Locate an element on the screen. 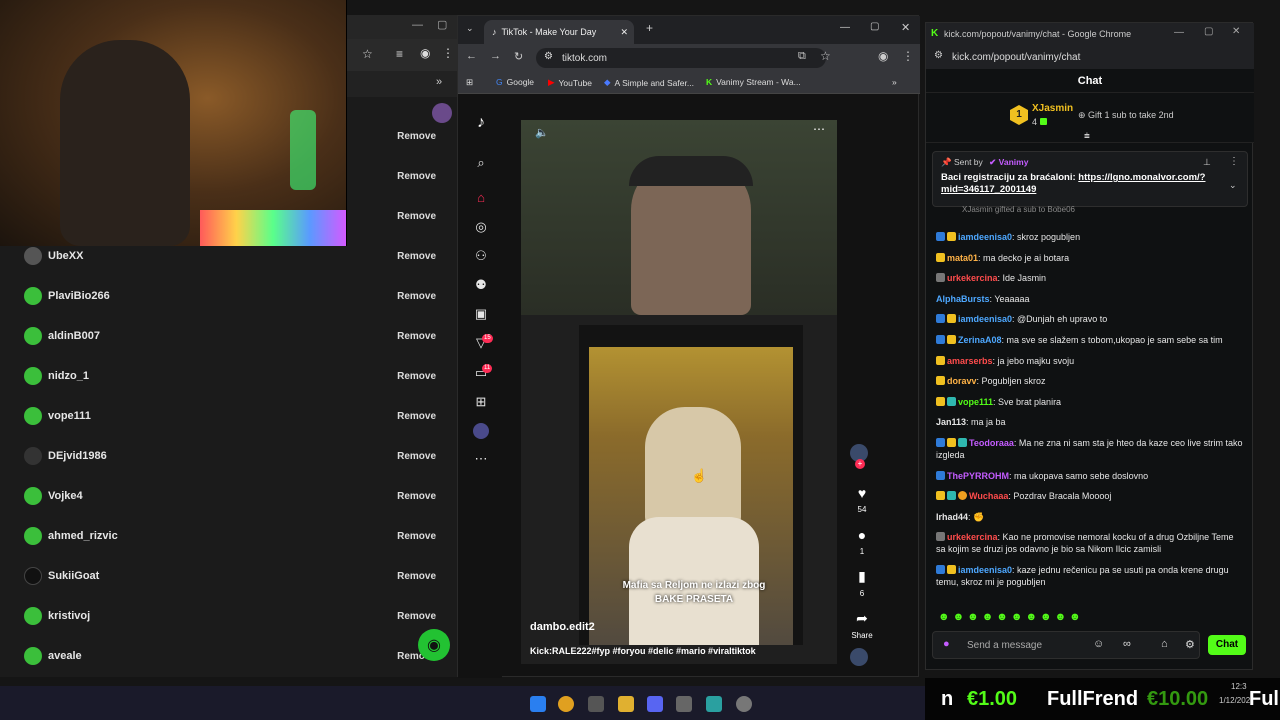 This screenshot has height=720, width=1280. back-icon: ← is located at coordinates (471, 56).